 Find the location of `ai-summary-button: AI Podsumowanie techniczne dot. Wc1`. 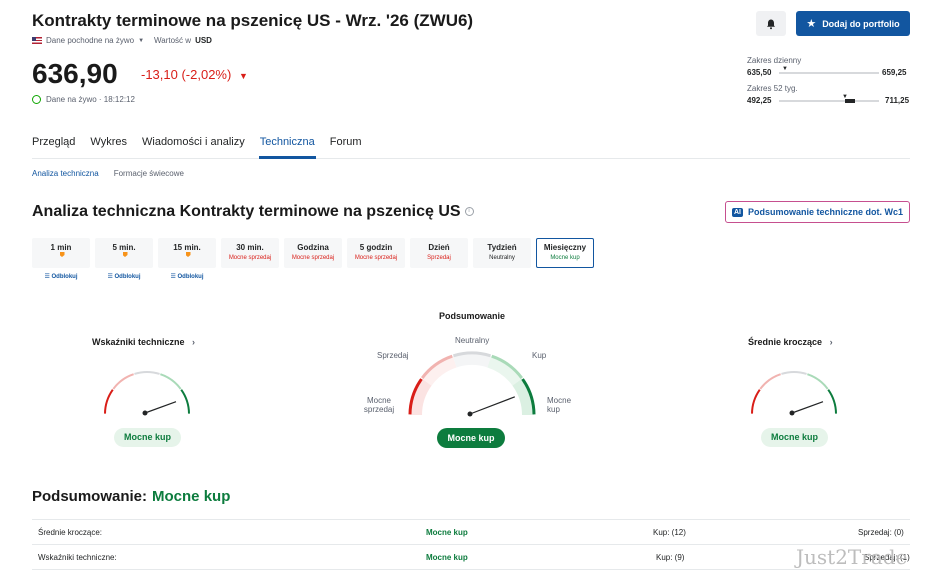

ai-summary-button: AI Podsumowanie techniczne dot. Wc1 is located at coordinates (817, 212).